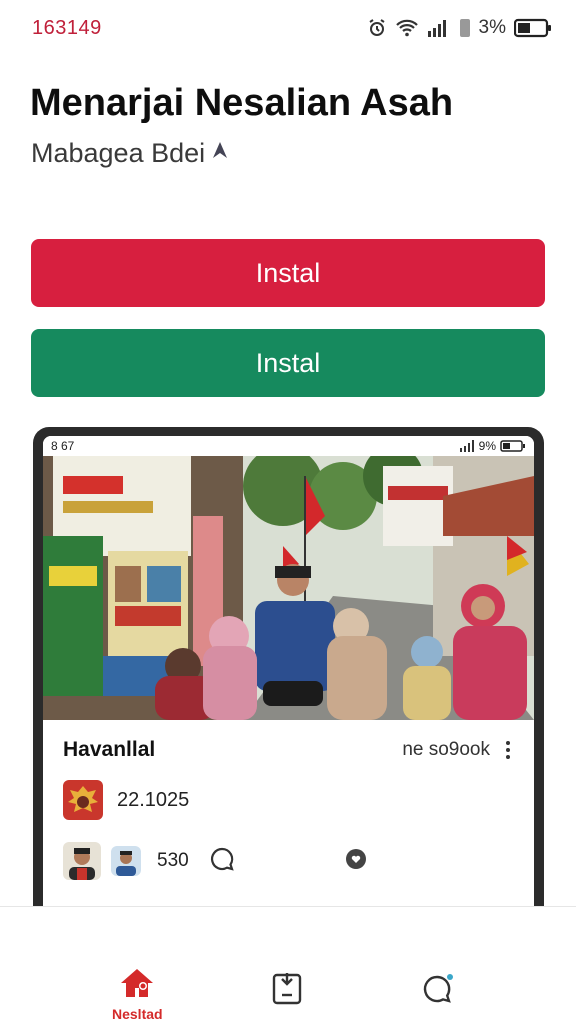  What do you see at coordinates (288, 750) in the screenshot?
I see `card-header-row: Havanllal ne so9ook` at bounding box center [288, 750].